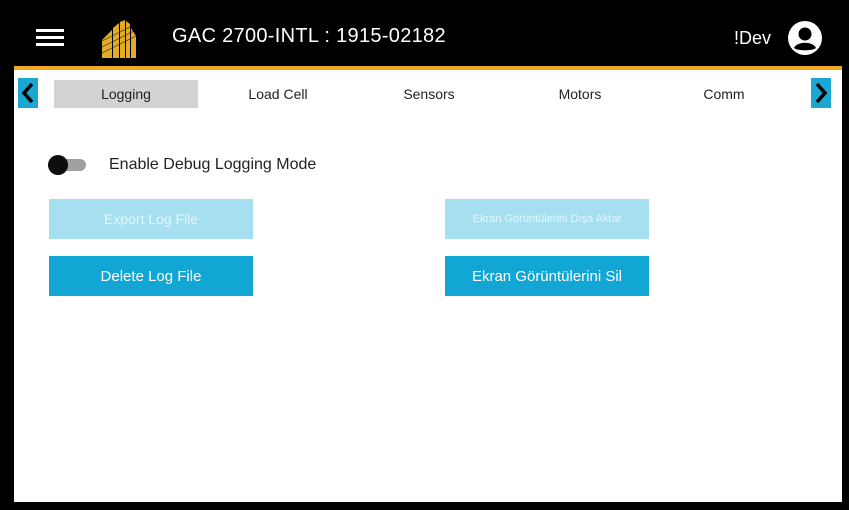 This screenshot has width=849, height=510. I want to click on chevron-right-icon, so click(821, 93).